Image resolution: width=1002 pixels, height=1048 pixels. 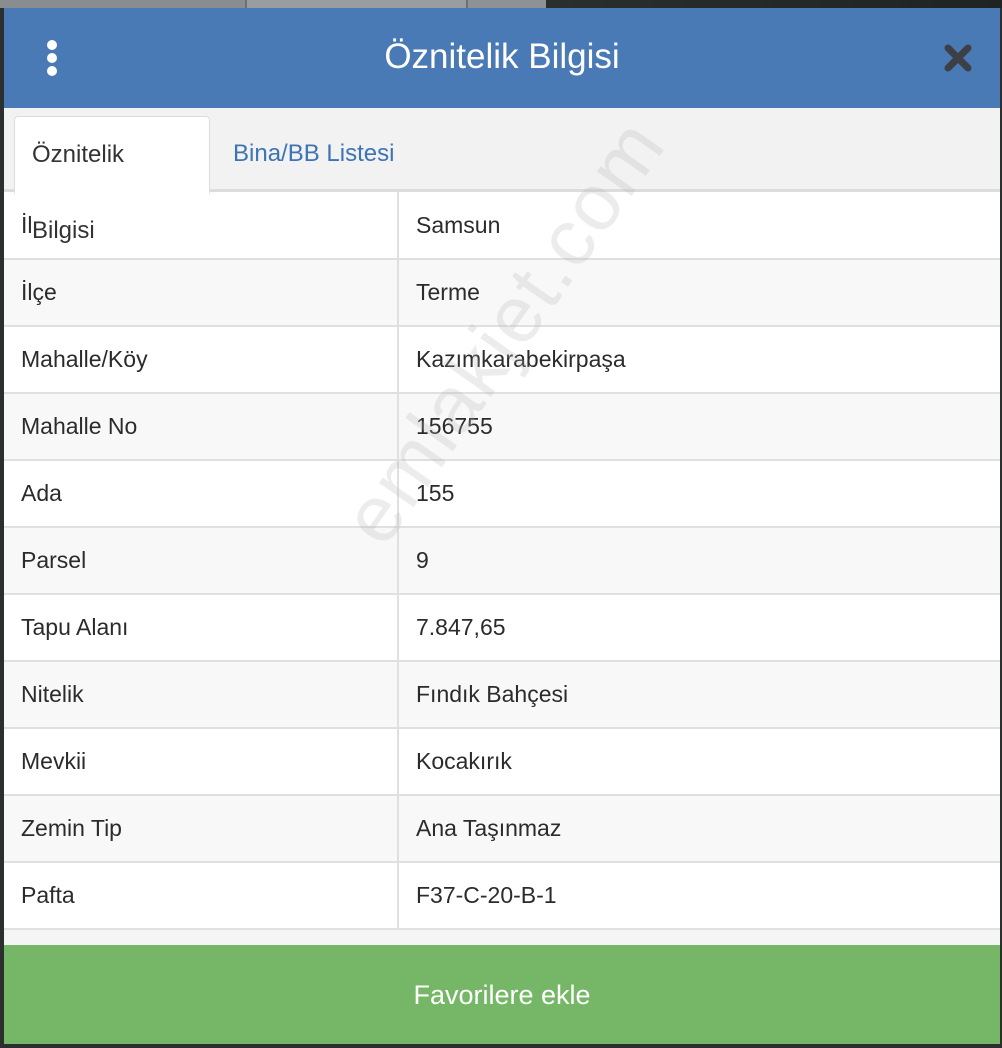 I want to click on table-row: İlçe Terme, so click(x=502, y=293).